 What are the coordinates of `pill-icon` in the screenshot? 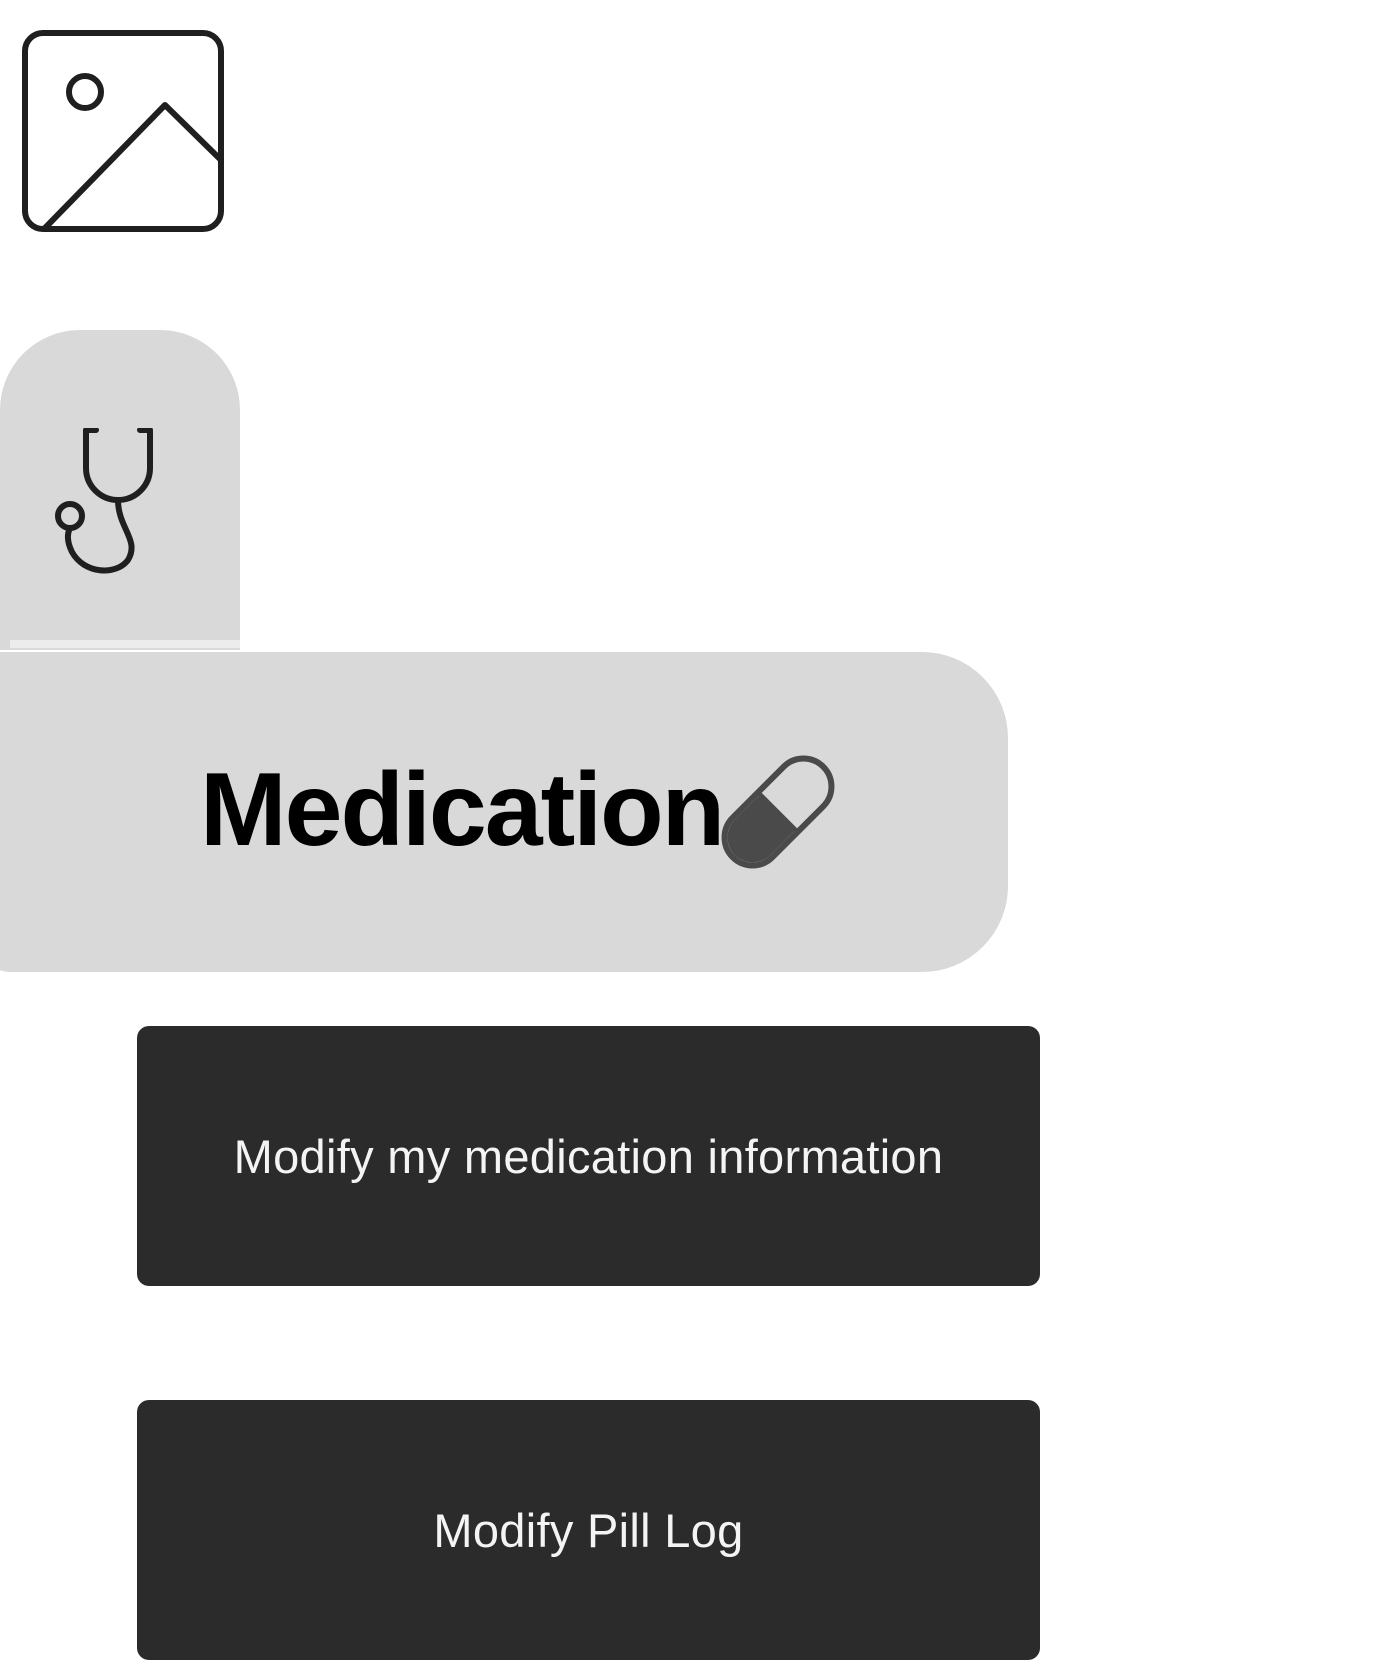 It's located at (778, 812).